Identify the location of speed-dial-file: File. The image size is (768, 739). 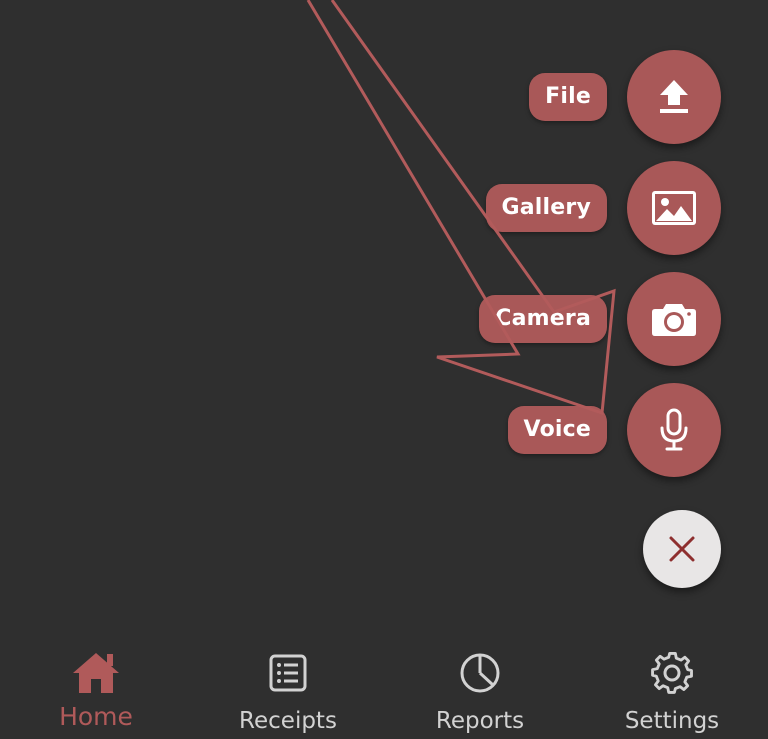
(625, 97).